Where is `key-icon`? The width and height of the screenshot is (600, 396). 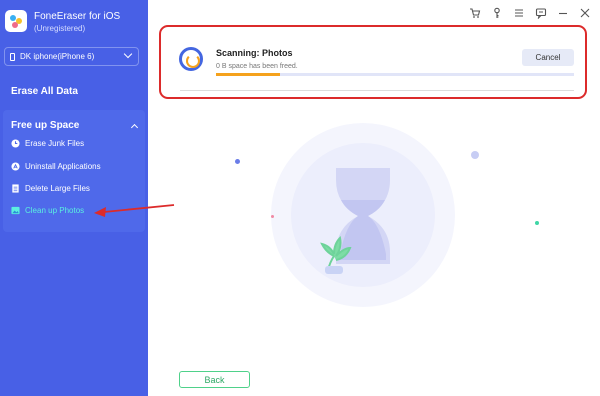
key-icon is located at coordinates (497, 13).